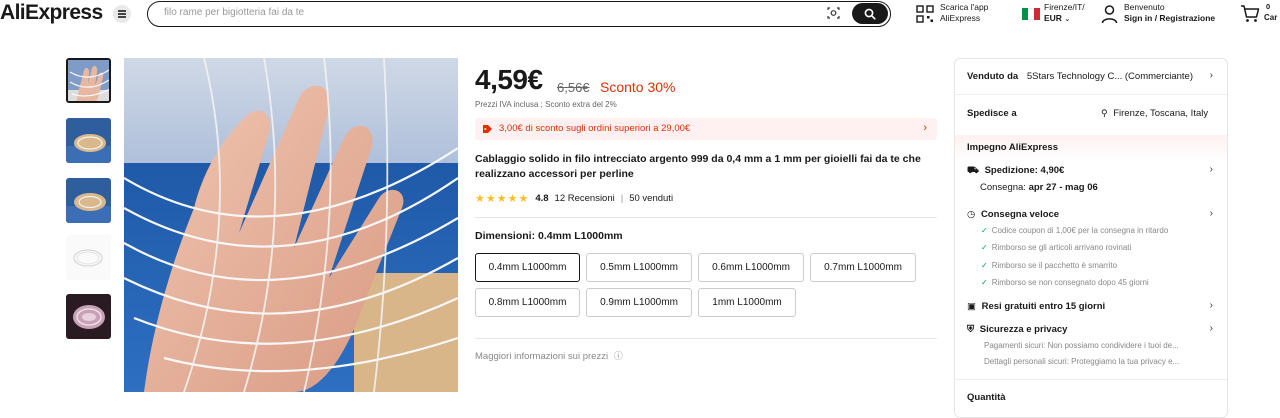 Image resolution: width=1280 pixels, height=418 pixels. Describe the element at coordinates (747, 302) in the screenshot. I see `option-1mm: 1mm L1000mm` at that location.